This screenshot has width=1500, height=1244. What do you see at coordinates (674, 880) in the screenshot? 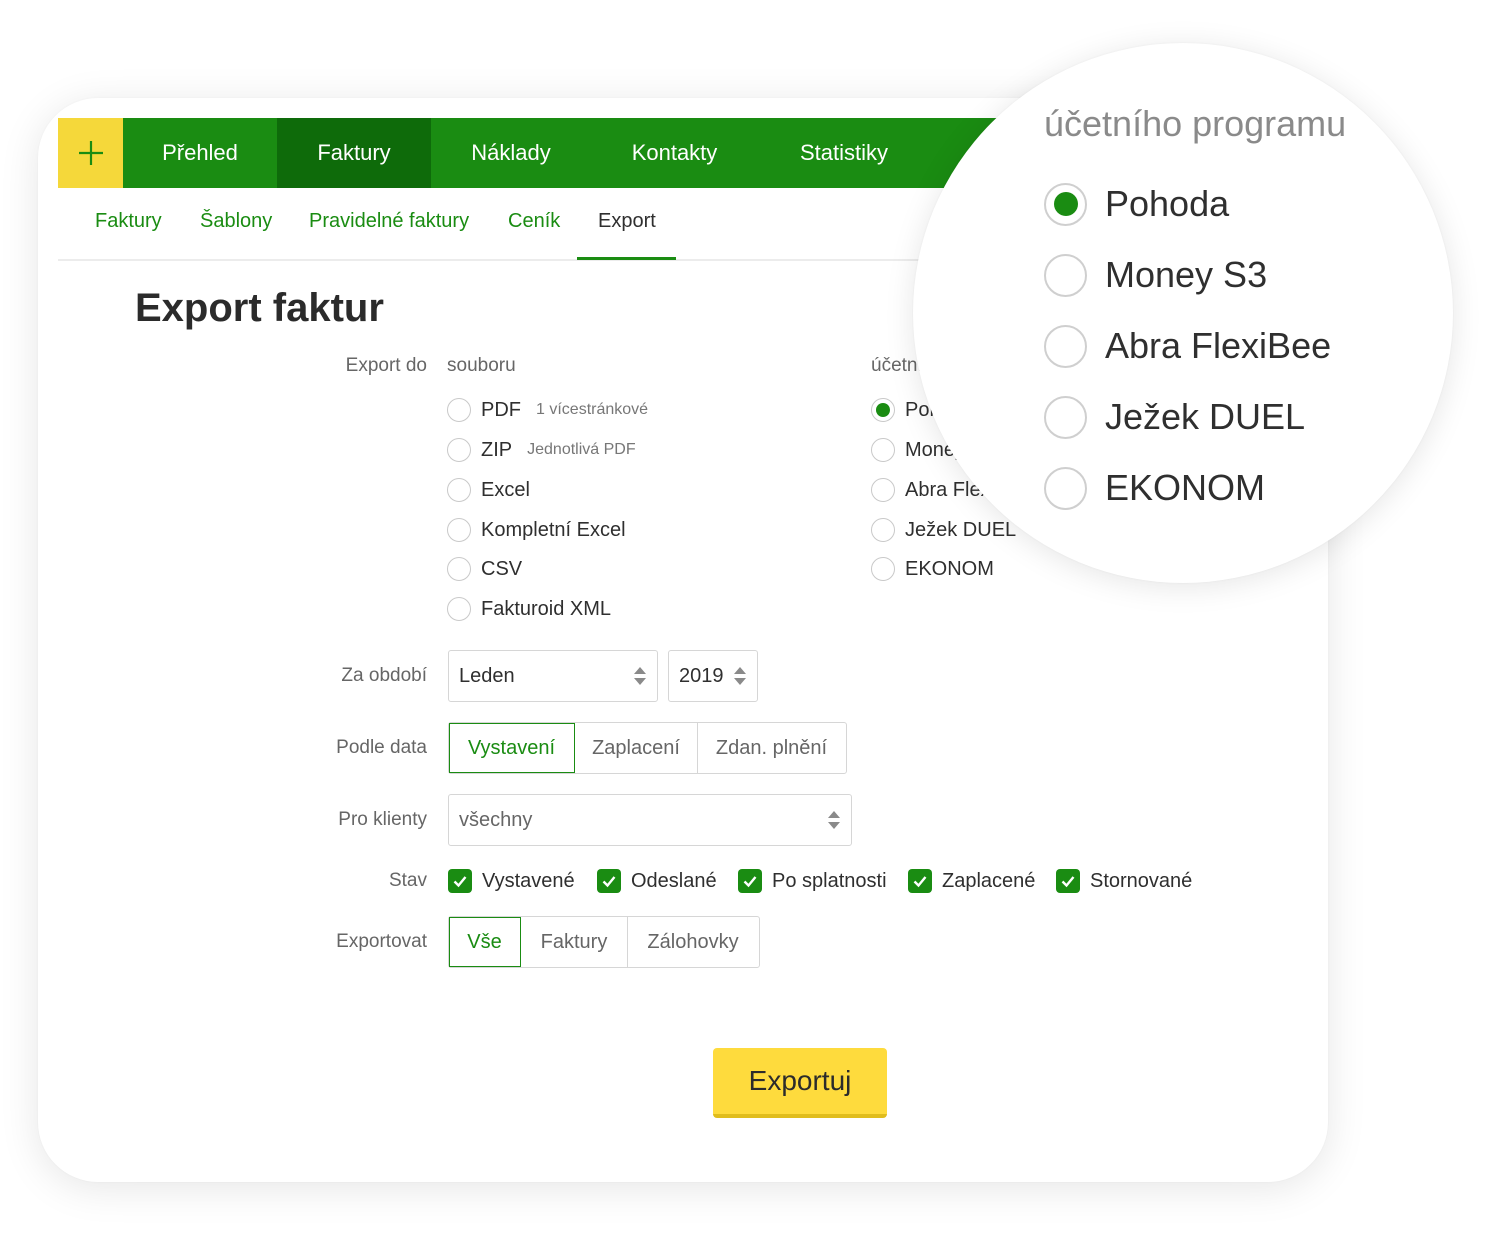
I see `status-option-label: Odeslané` at bounding box center [674, 880].